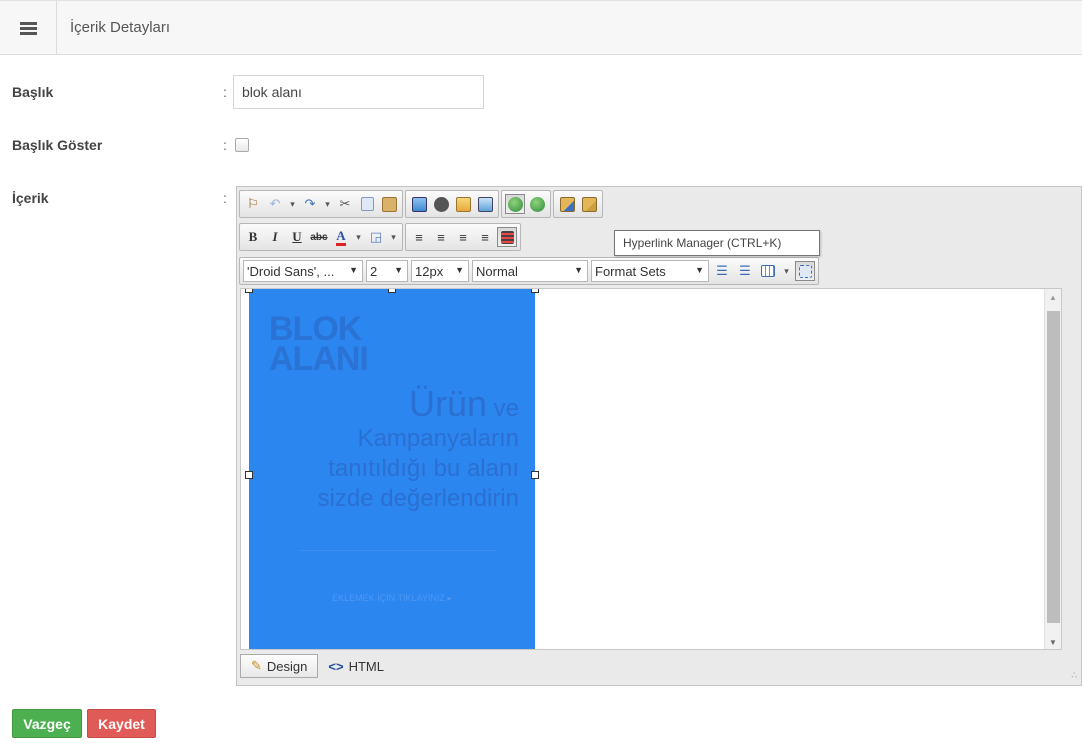 This screenshot has height=744, width=1082. I want to click on highlight-color-button: ◲, so click(376, 237).